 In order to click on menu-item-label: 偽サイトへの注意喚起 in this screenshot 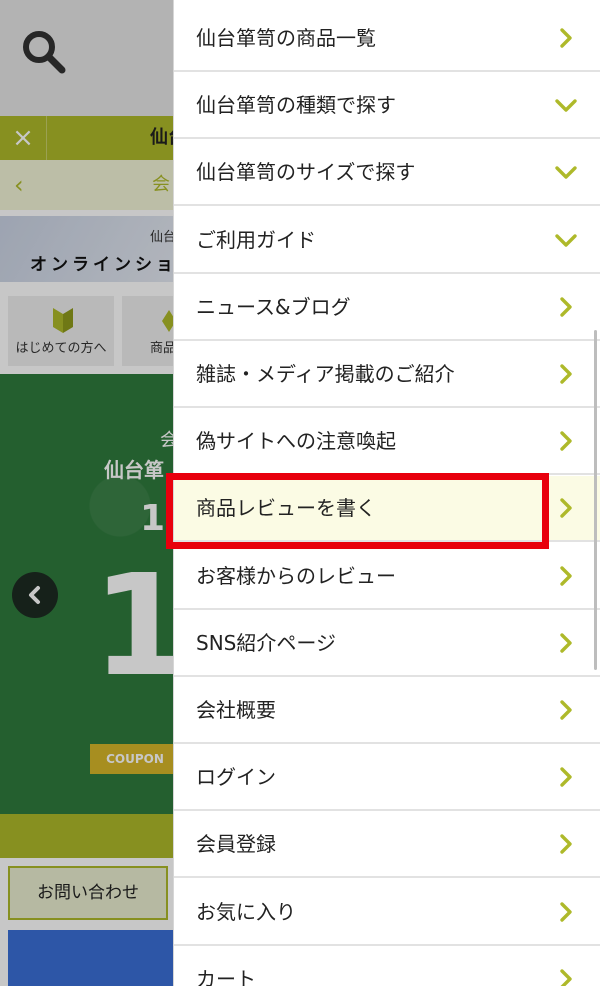, I will do `click(296, 441)`.